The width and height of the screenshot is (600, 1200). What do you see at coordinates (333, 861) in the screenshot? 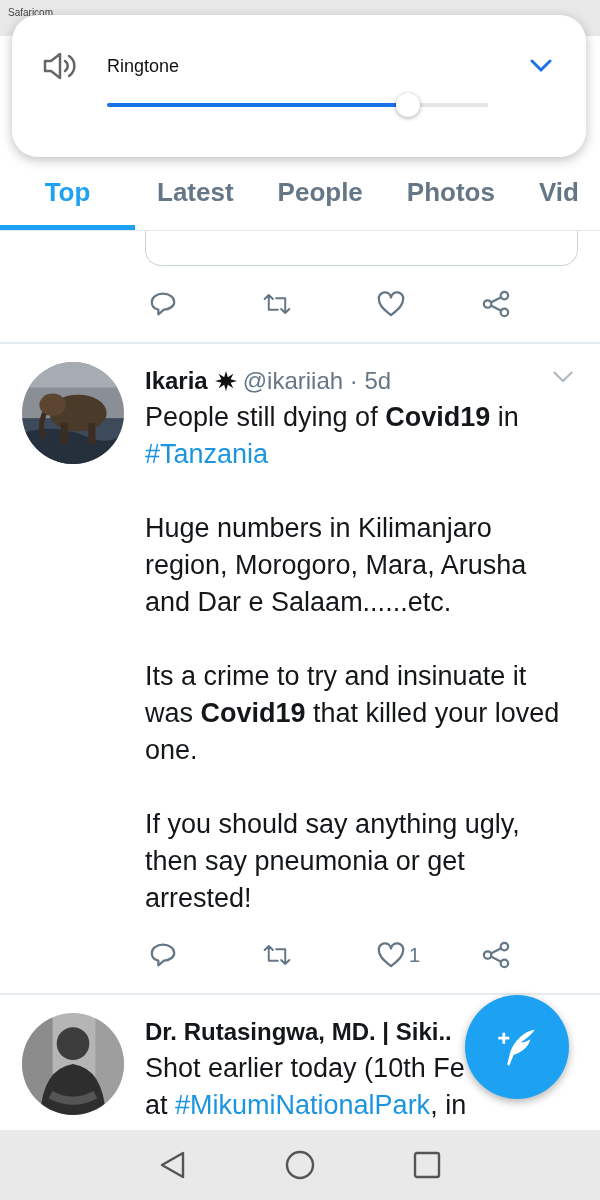
I see `tweet-text: If you should say anything ugly, then say pneumonia or get arrested!` at bounding box center [333, 861].